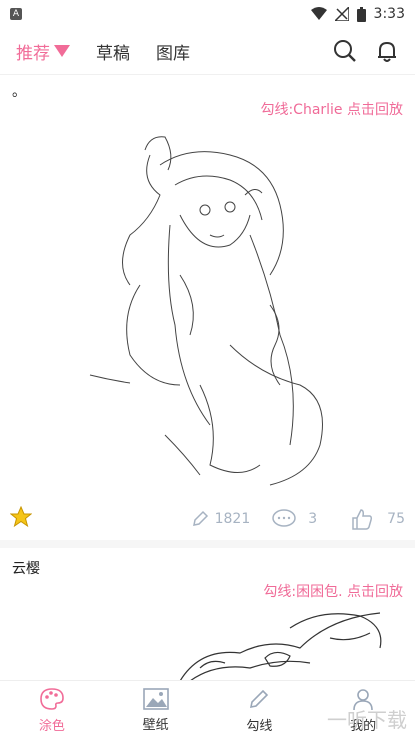 This screenshot has width=415, height=739. I want to click on battery-icon, so click(361, 14).